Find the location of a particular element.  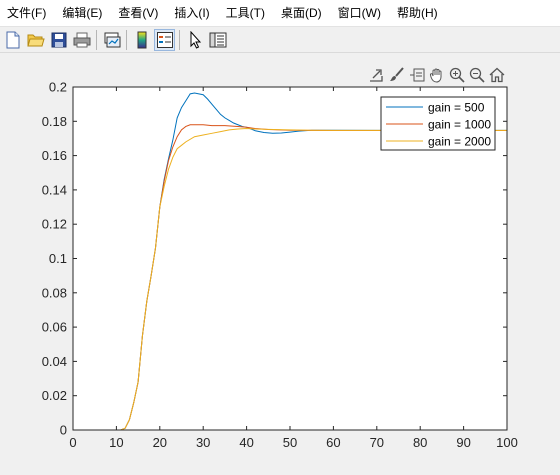

zoom-in-button is located at coordinates (457, 75).